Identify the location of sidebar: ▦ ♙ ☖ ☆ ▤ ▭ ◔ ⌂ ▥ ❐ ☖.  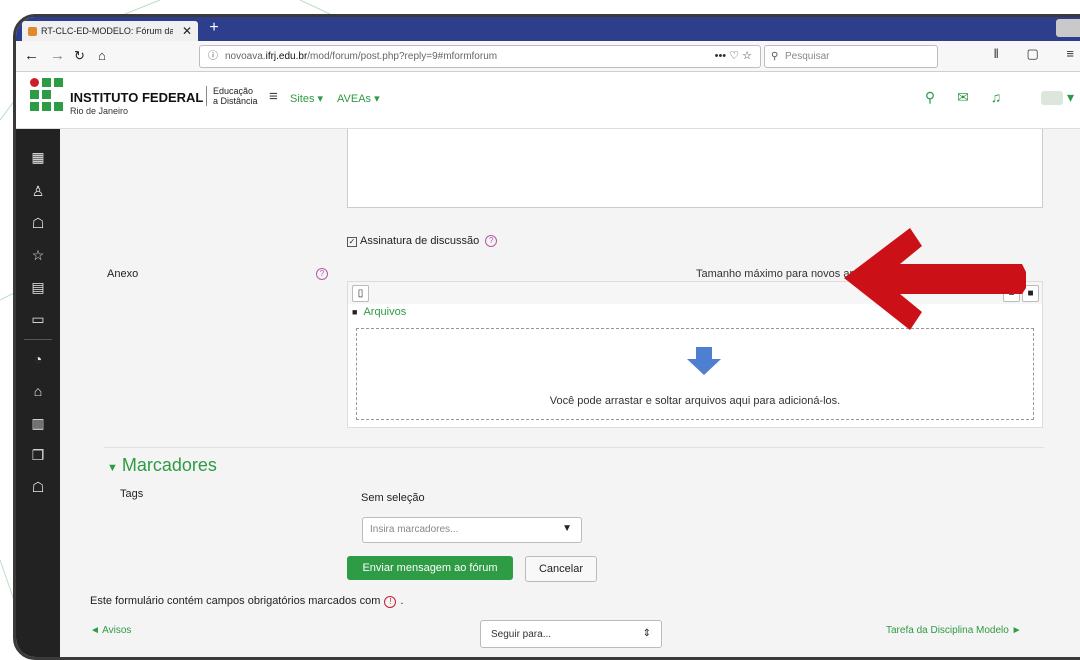
(38, 393).